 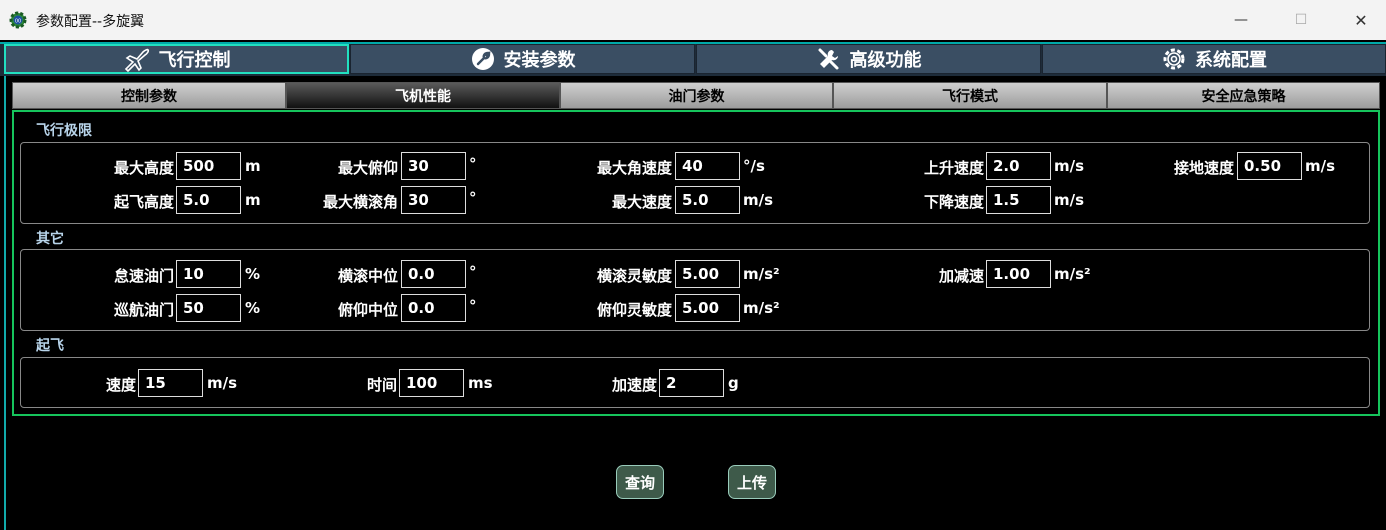 What do you see at coordinates (539, 60) in the screenshot?
I see `tab-label: 安装参数` at bounding box center [539, 60].